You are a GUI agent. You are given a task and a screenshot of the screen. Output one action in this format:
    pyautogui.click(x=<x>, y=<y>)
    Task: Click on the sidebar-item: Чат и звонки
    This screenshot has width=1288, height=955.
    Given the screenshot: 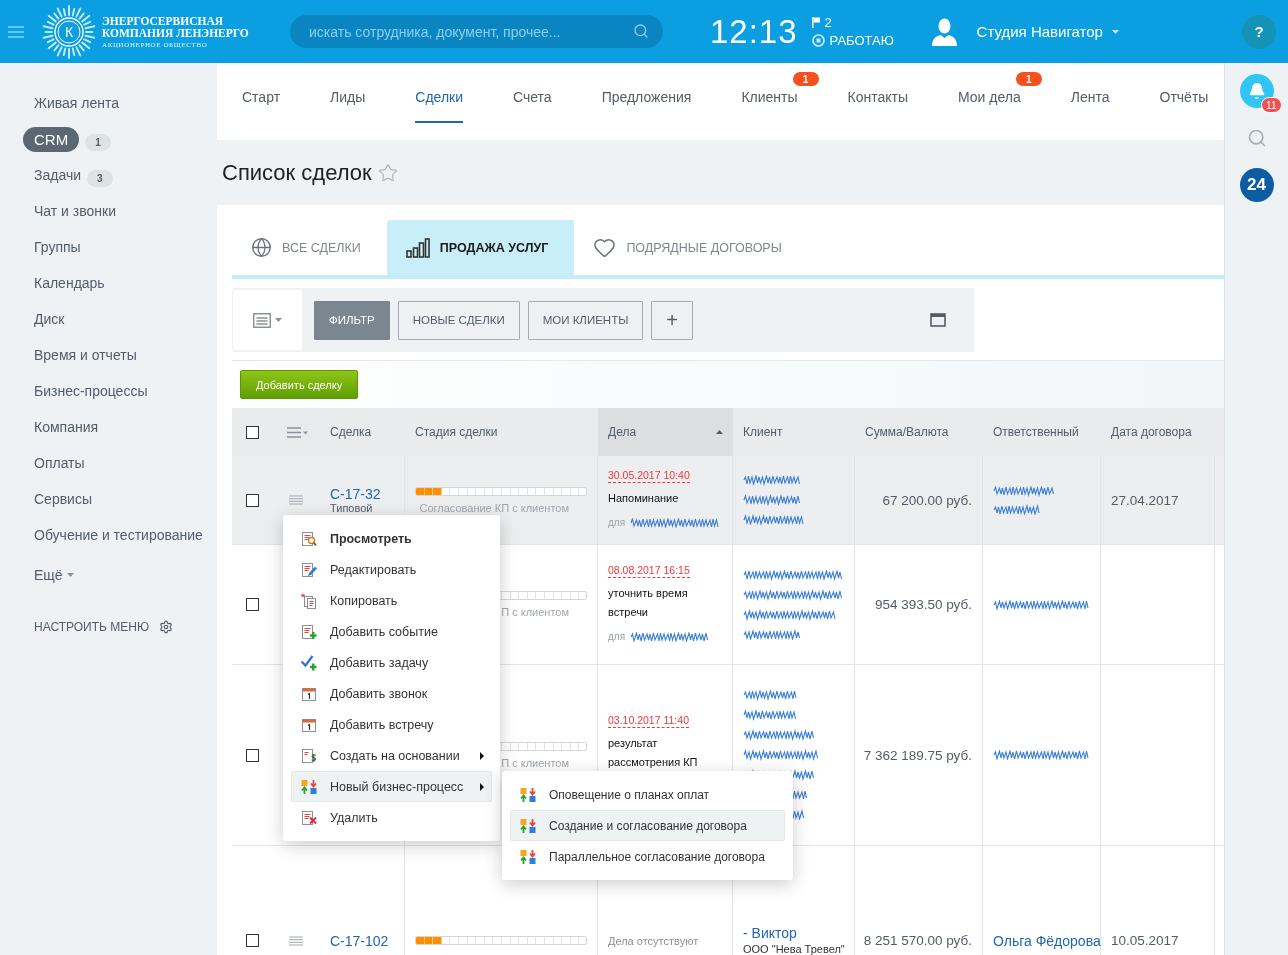 What is the action you would take?
    pyautogui.click(x=75, y=211)
    